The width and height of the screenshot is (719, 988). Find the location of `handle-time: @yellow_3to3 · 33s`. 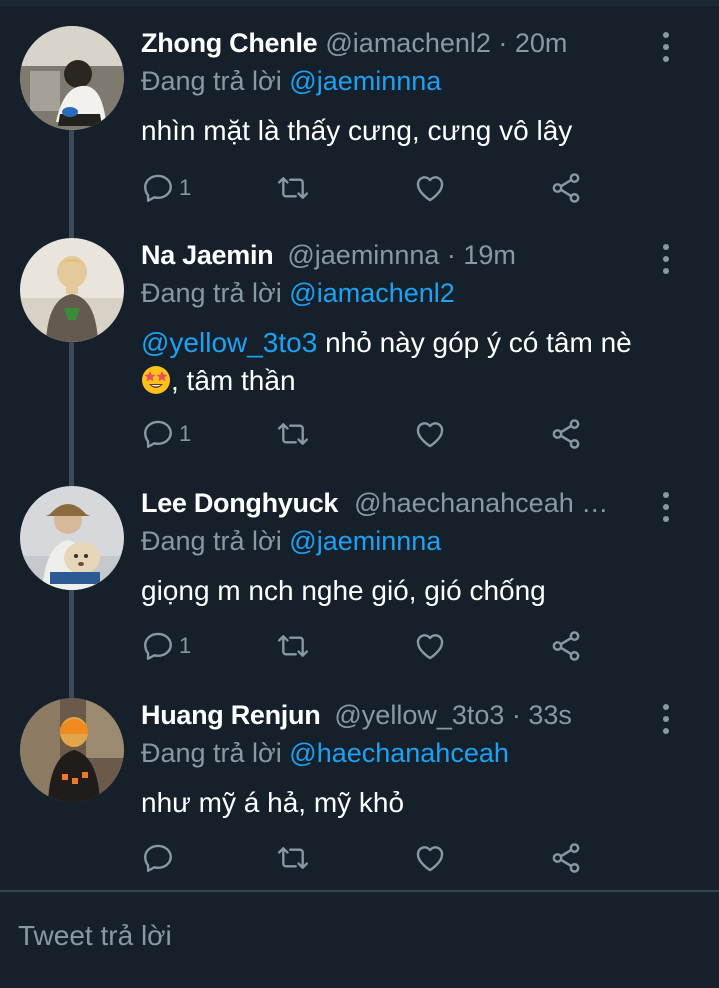

handle-time: @yellow_3to3 · 33s is located at coordinates (453, 715).